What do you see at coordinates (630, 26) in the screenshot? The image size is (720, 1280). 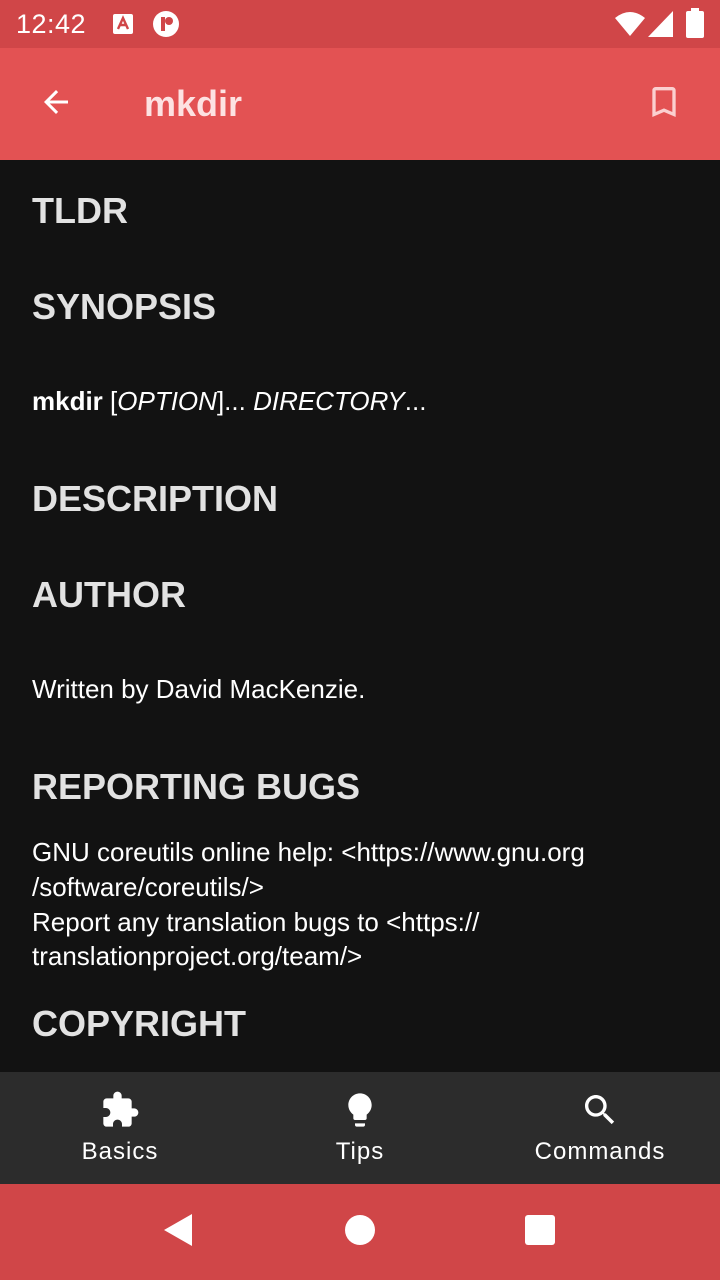 I see `wifi-icon` at bounding box center [630, 26].